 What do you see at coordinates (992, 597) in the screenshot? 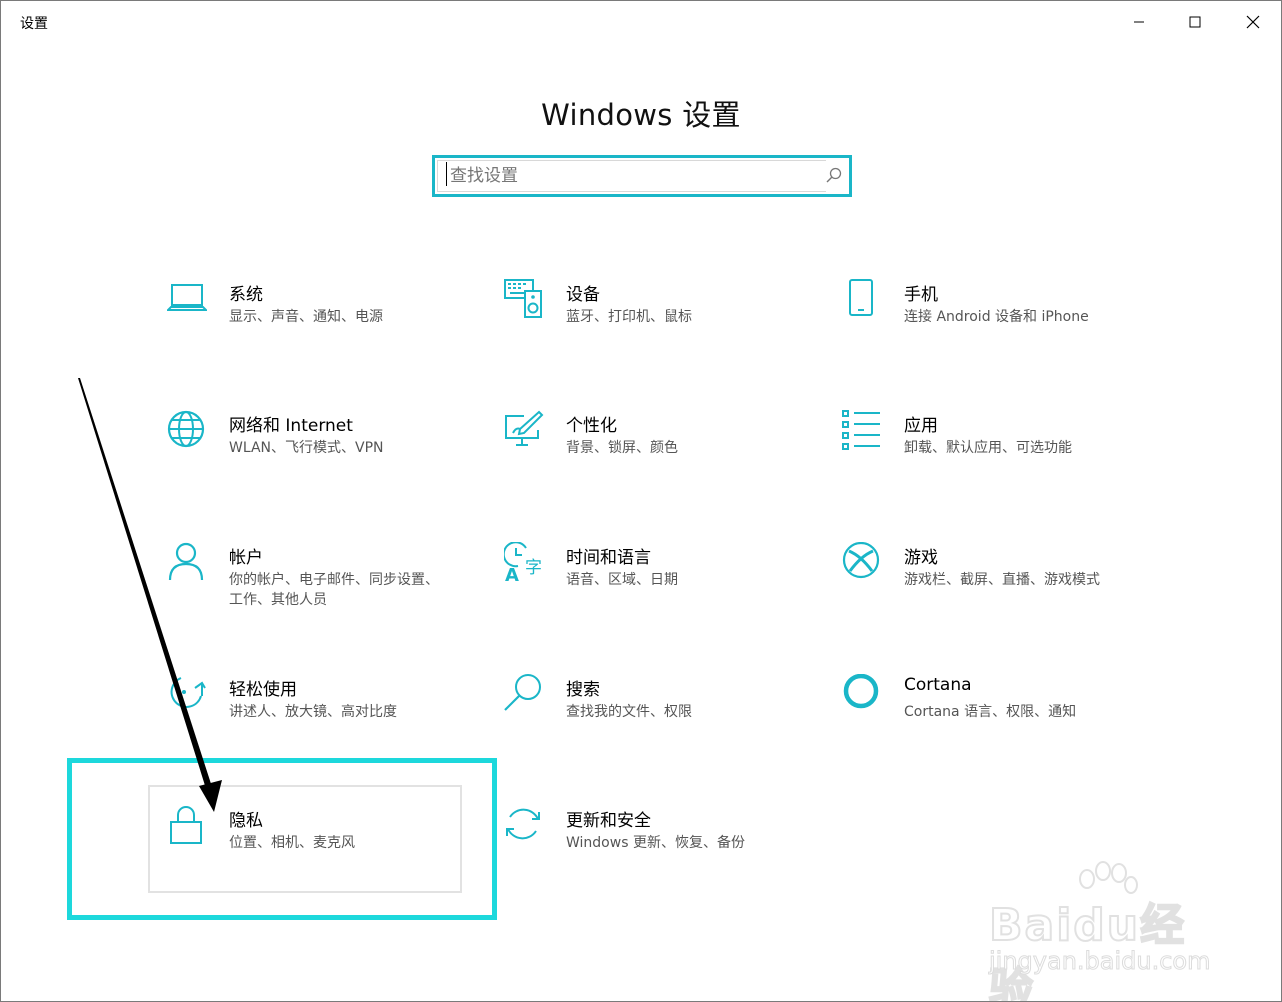
I see `tile-gaming: 游戏 游戏栏、截屏、直播、游戏模式` at bounding box center [992, 597].